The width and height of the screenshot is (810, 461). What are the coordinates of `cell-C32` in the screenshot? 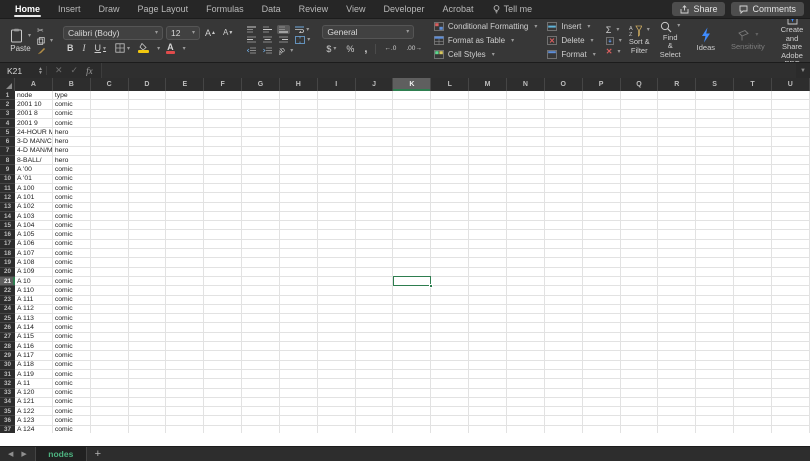 It's located at (109, 384).